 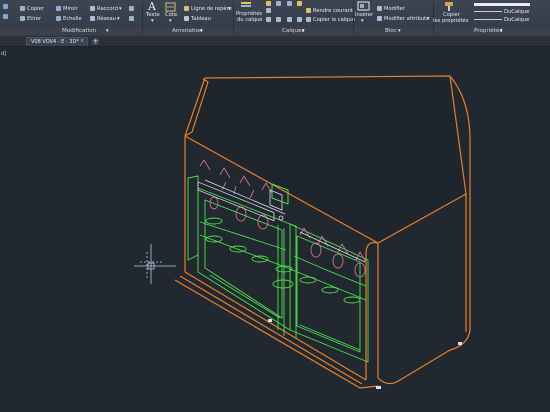 What do you see at coordinates (5, 16) in the screenshot?
I see `stretch-icon` at bounding box center [5, 16].